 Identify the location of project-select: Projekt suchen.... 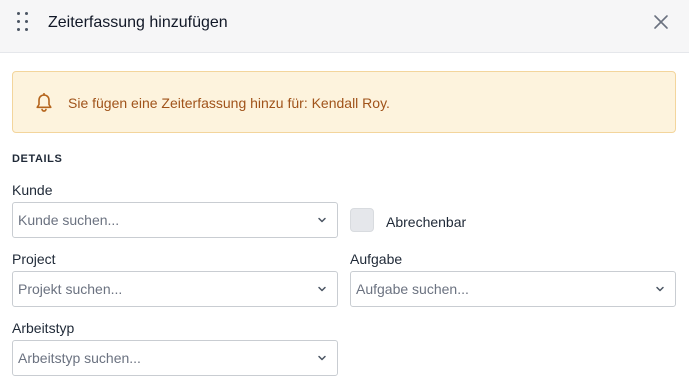
(175, 289).